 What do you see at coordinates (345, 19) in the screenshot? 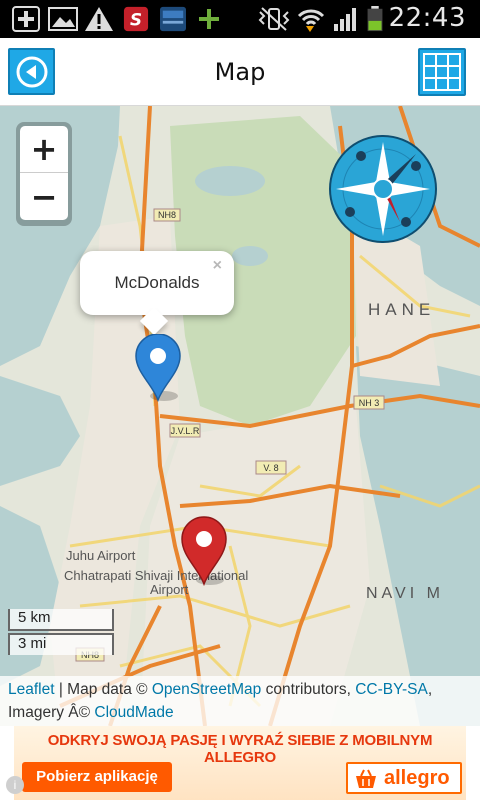
I see `signal-icon` at bounding box center [345, 19].